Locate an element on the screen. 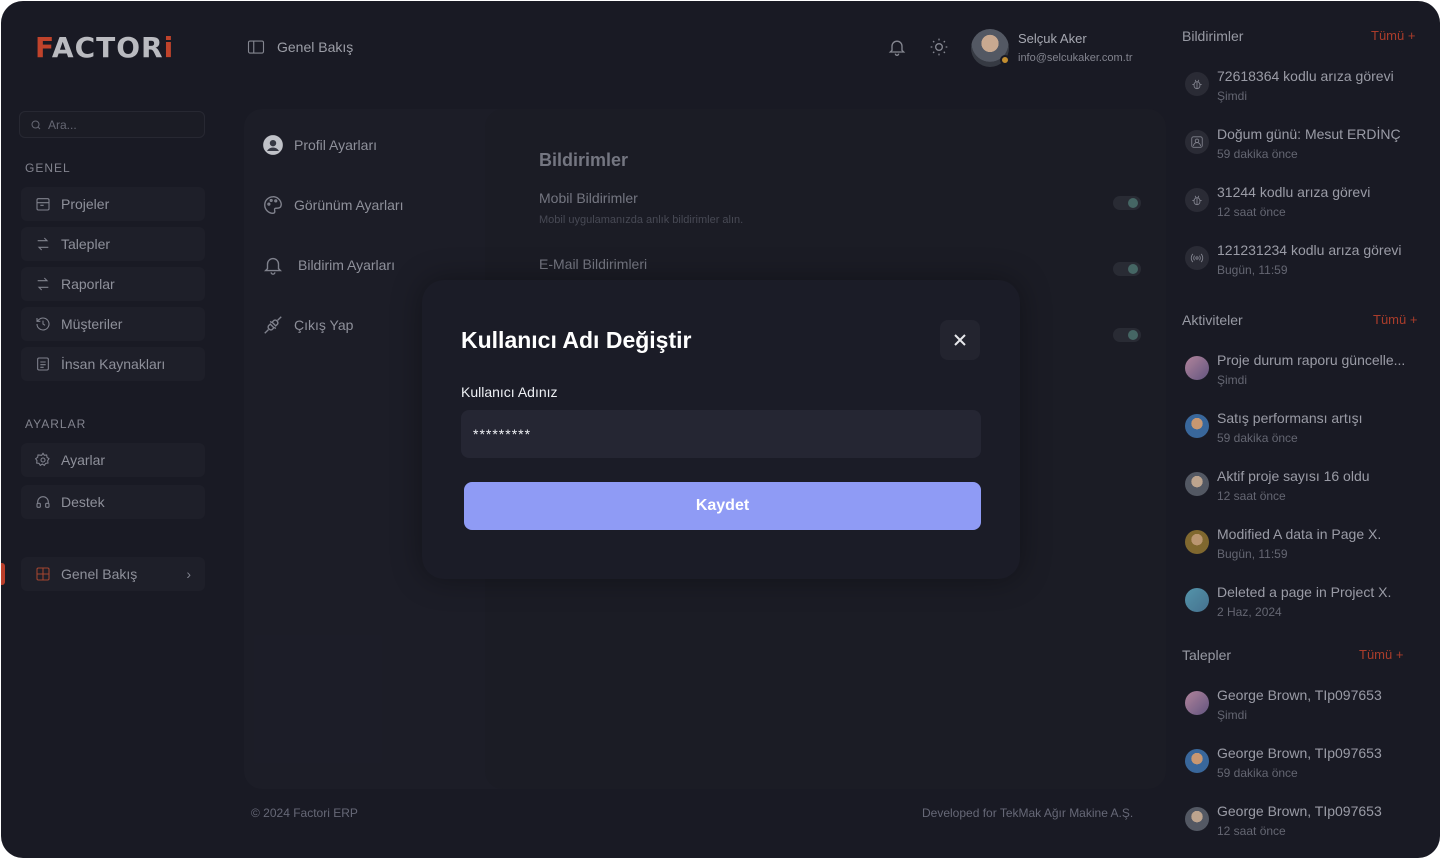 The image size is (1441, 859). username-input is located at coordinates (721, 434).